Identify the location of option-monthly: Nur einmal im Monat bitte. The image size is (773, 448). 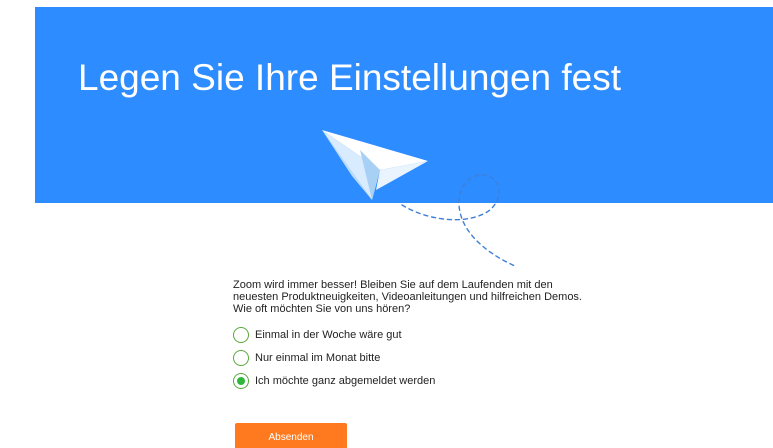
(443, 358).